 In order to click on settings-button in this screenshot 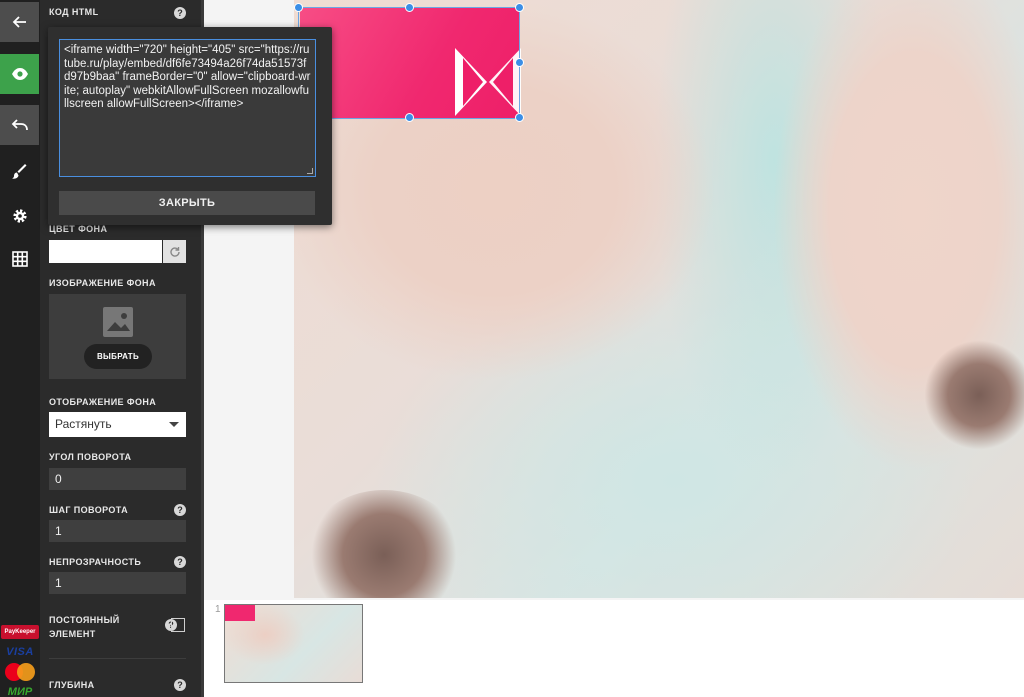, I will do `click(19, 216)`.